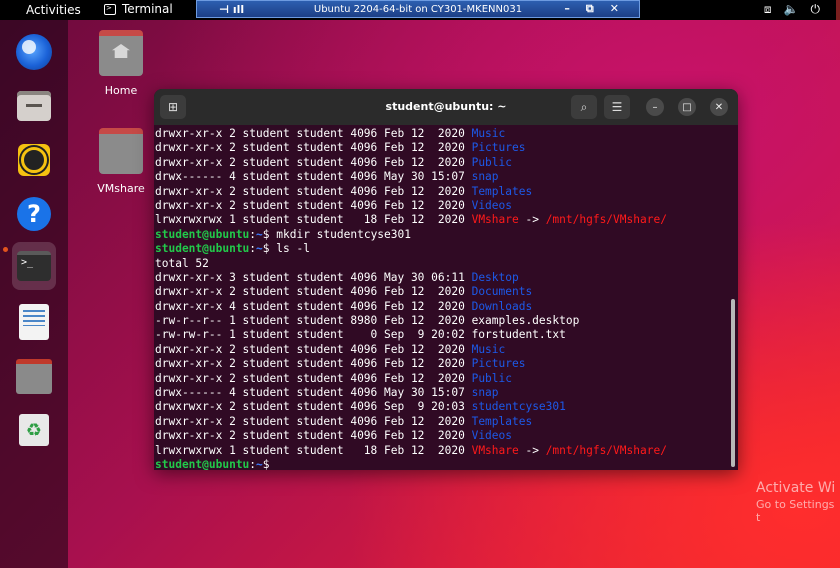 The width and height of the screenshot is (840, 568). Describe the element at coordinates (502, 306) in the screenshot. I see `terminal-text: Downloads` at that location.